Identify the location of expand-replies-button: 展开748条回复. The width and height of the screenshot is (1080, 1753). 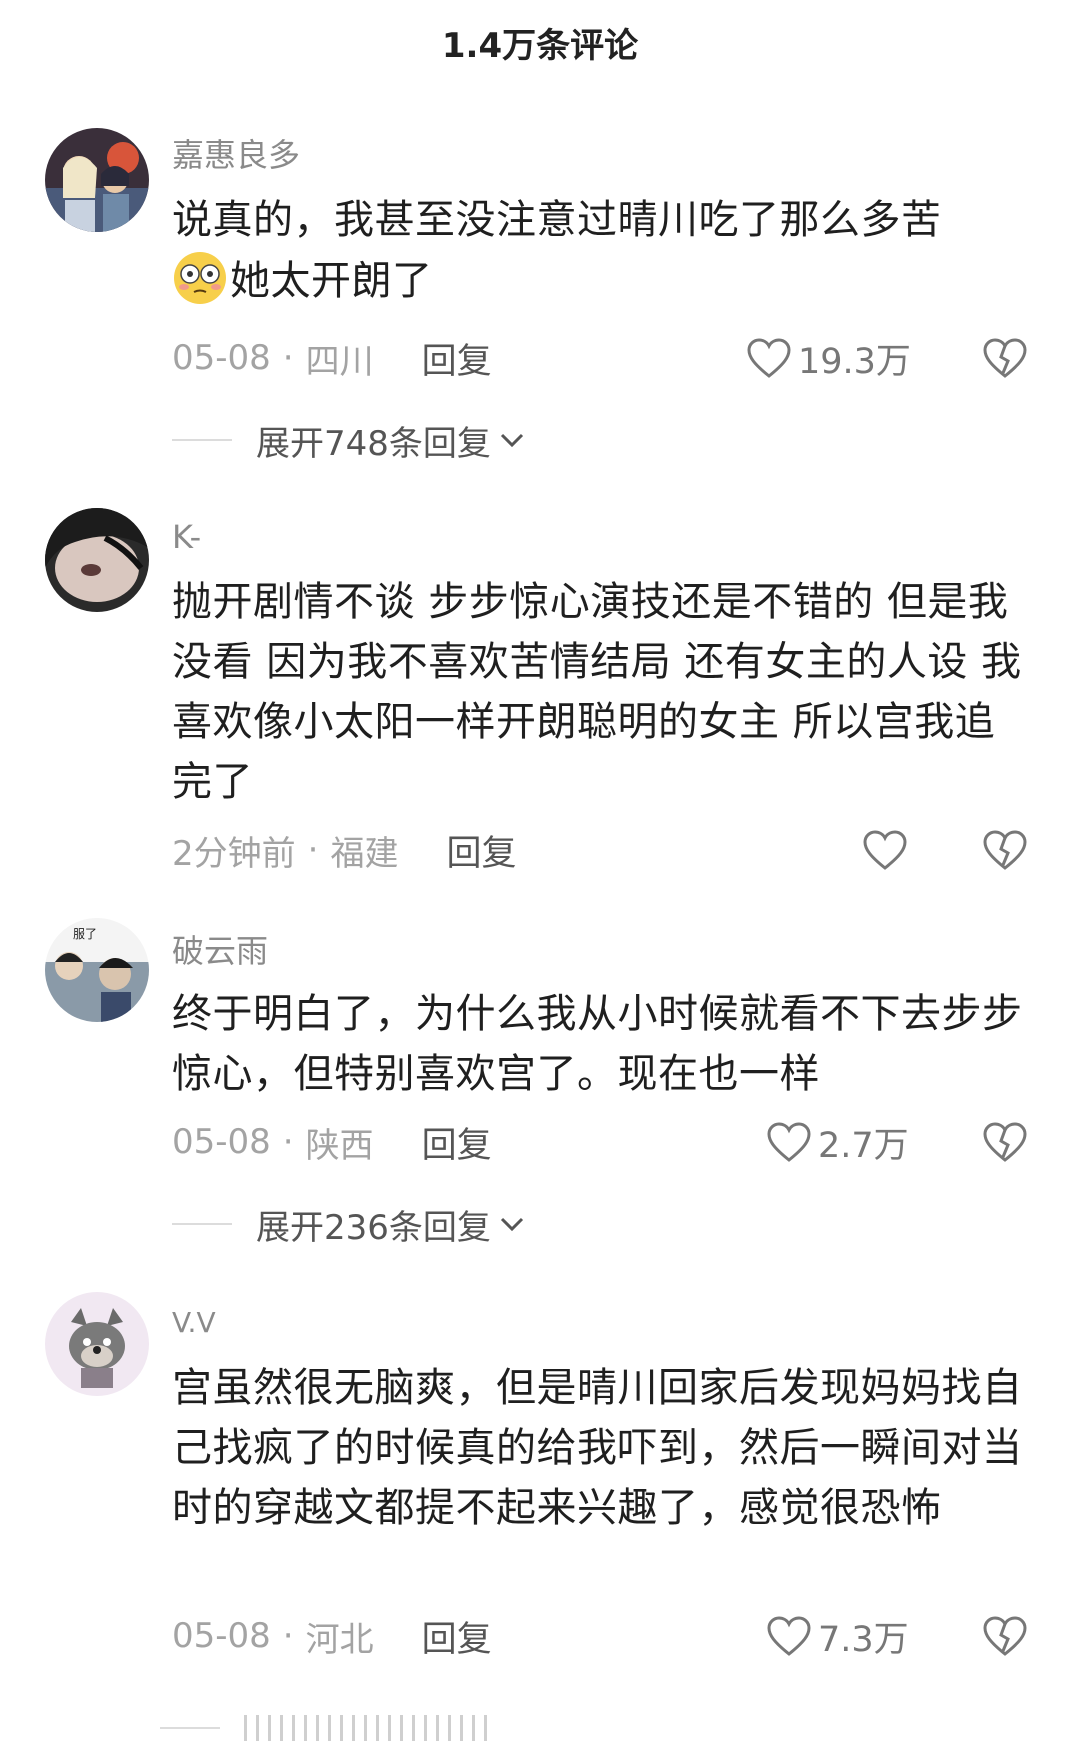
(348, 440).